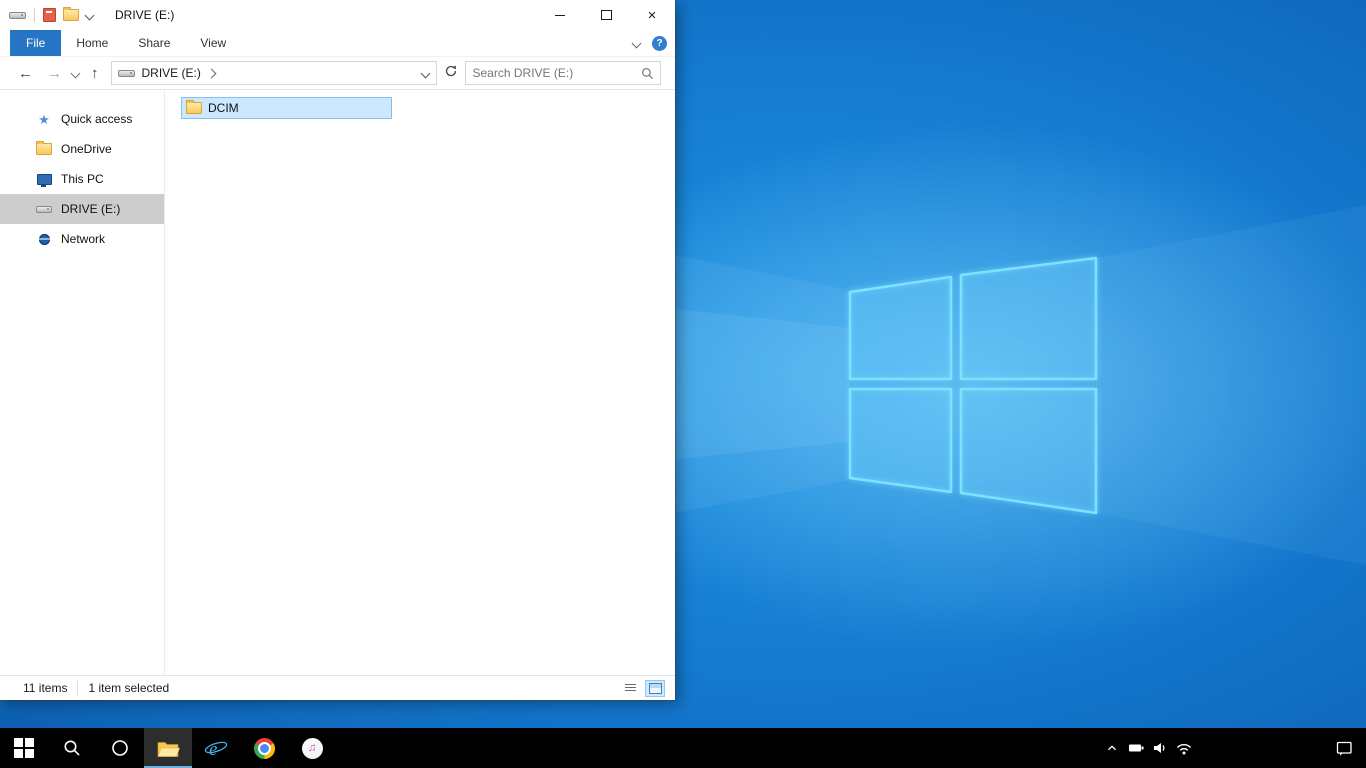 Image resolution: width=1366 pixels, height=768 pixels. I want to click on details-view-button, so click(630, 688).